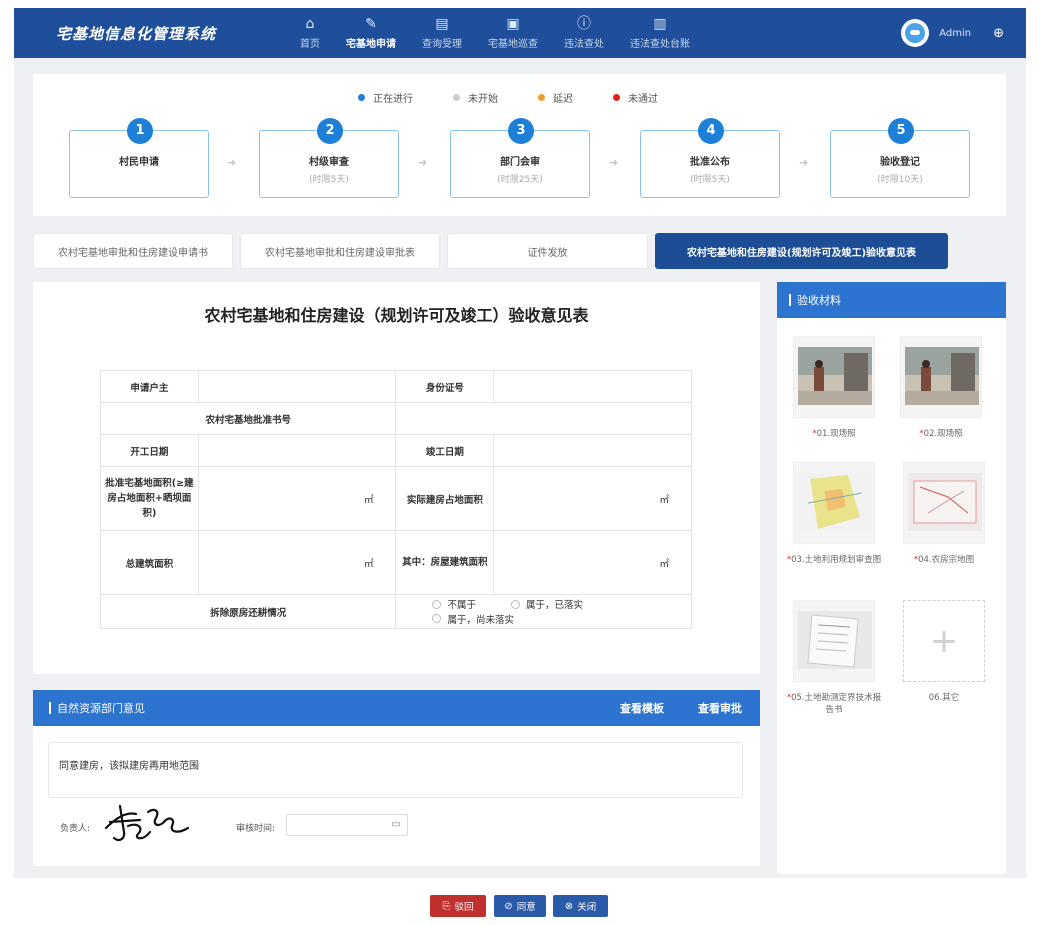 The height and width of the screenshot is (925, 1042). Describe the element at coordinates (396, 708) in the screenshot. I see `opinion-header: 自然资源部门意见 查看模板 查看审批` at that location.